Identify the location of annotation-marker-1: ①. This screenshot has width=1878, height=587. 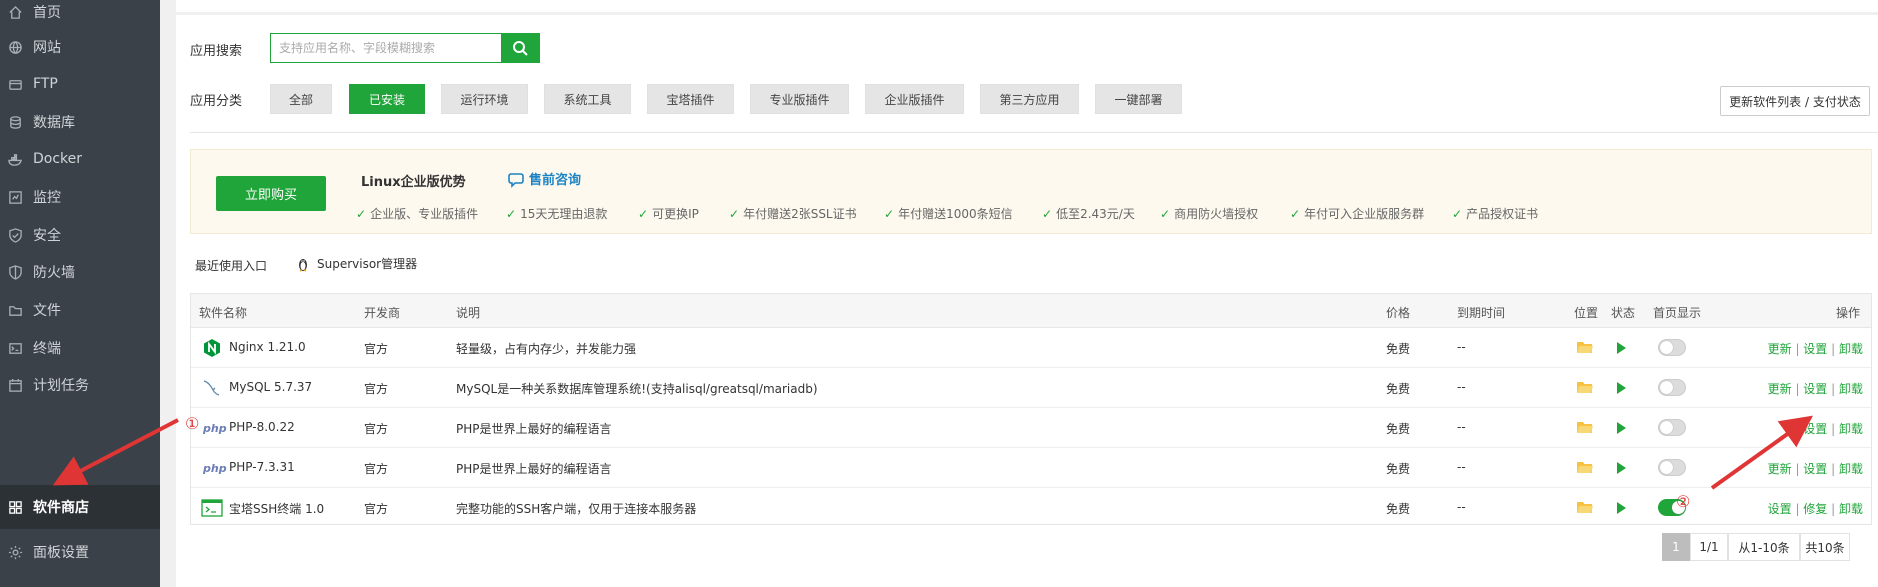
(192, 423).